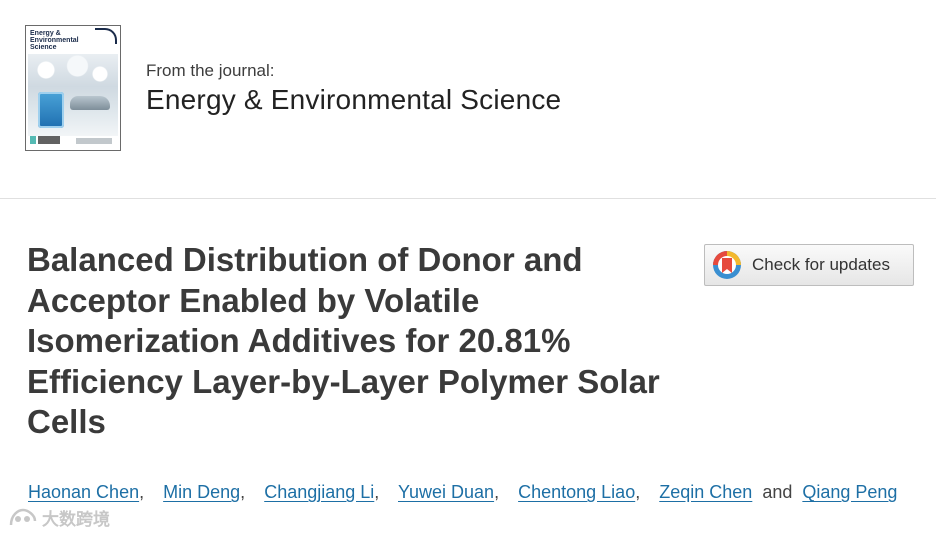  I want to click on cover-battery-graphic, so click(51, 110).